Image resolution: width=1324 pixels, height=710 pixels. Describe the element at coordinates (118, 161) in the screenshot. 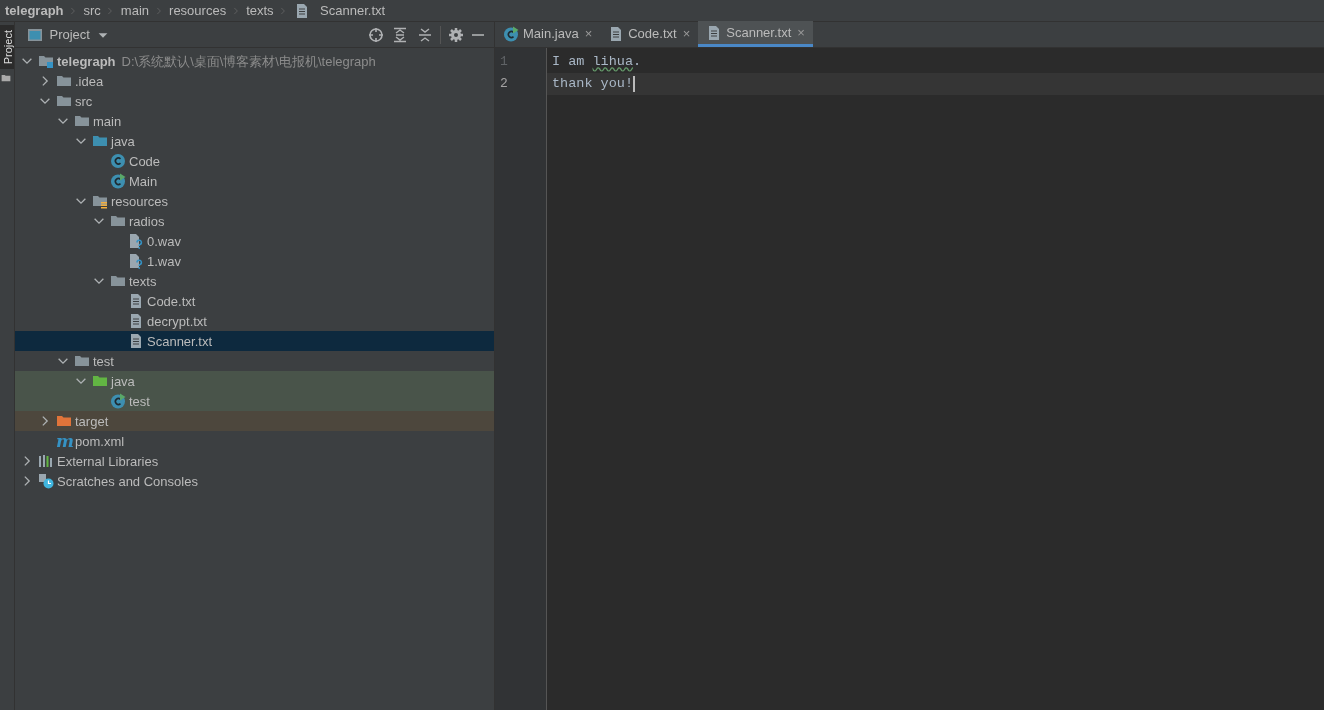

I see `class-icon` at that location.